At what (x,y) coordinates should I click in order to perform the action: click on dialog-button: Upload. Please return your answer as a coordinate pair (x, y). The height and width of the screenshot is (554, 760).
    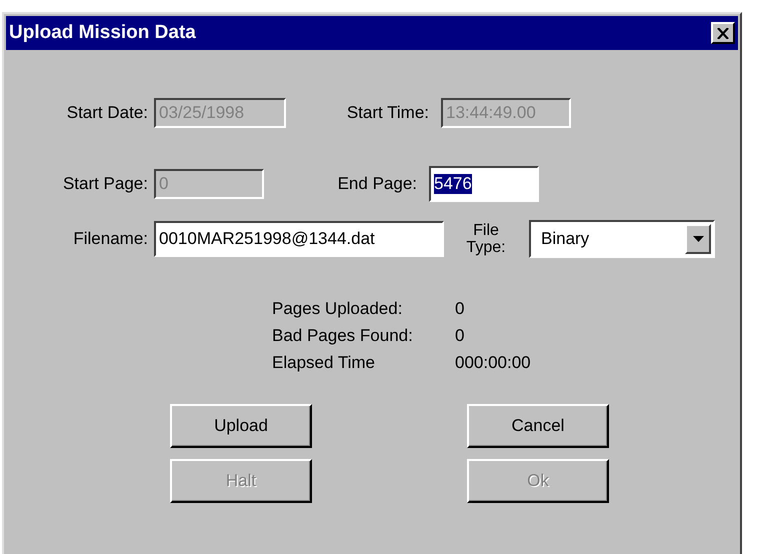
    Looking at the image, I should click on (241, 426).